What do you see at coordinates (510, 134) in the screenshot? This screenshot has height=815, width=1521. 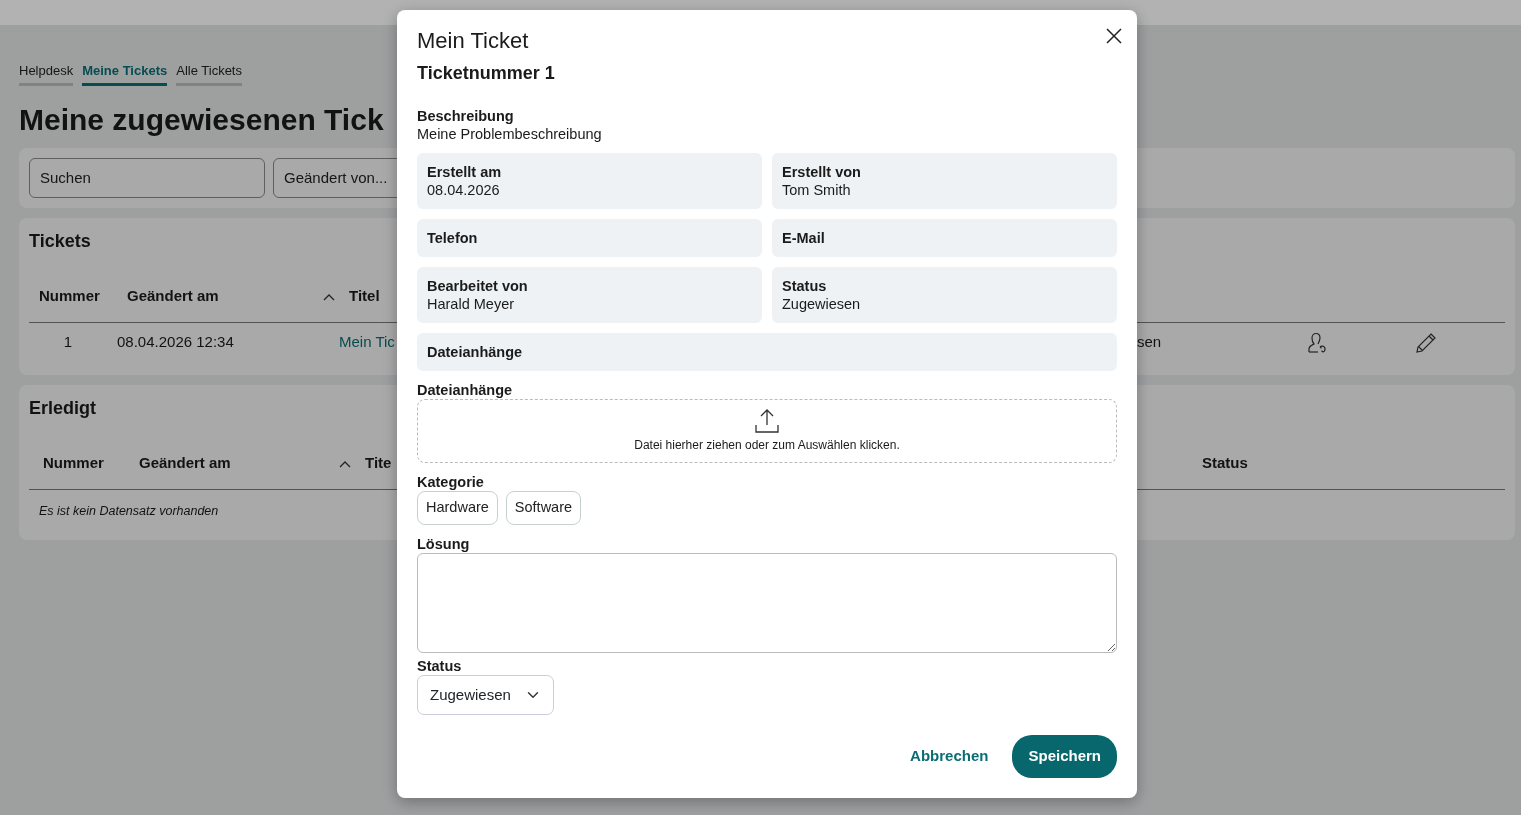 I see `field-value: Meine Problembeschreibung` at bounding box center [510, 134].